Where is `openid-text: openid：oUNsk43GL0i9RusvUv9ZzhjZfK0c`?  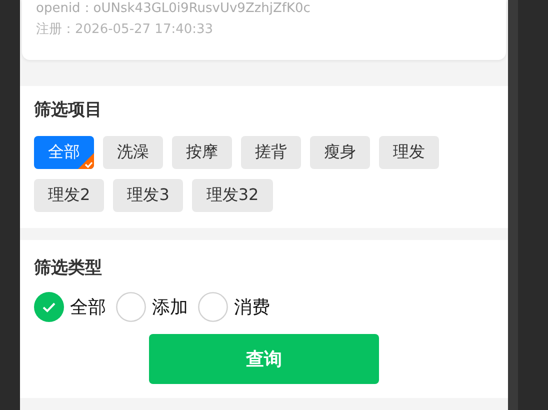
openid-text: openid：oUNsk43GL0i9RusvUv9ZzhjZfK0c is located at coordinates (174, 8).